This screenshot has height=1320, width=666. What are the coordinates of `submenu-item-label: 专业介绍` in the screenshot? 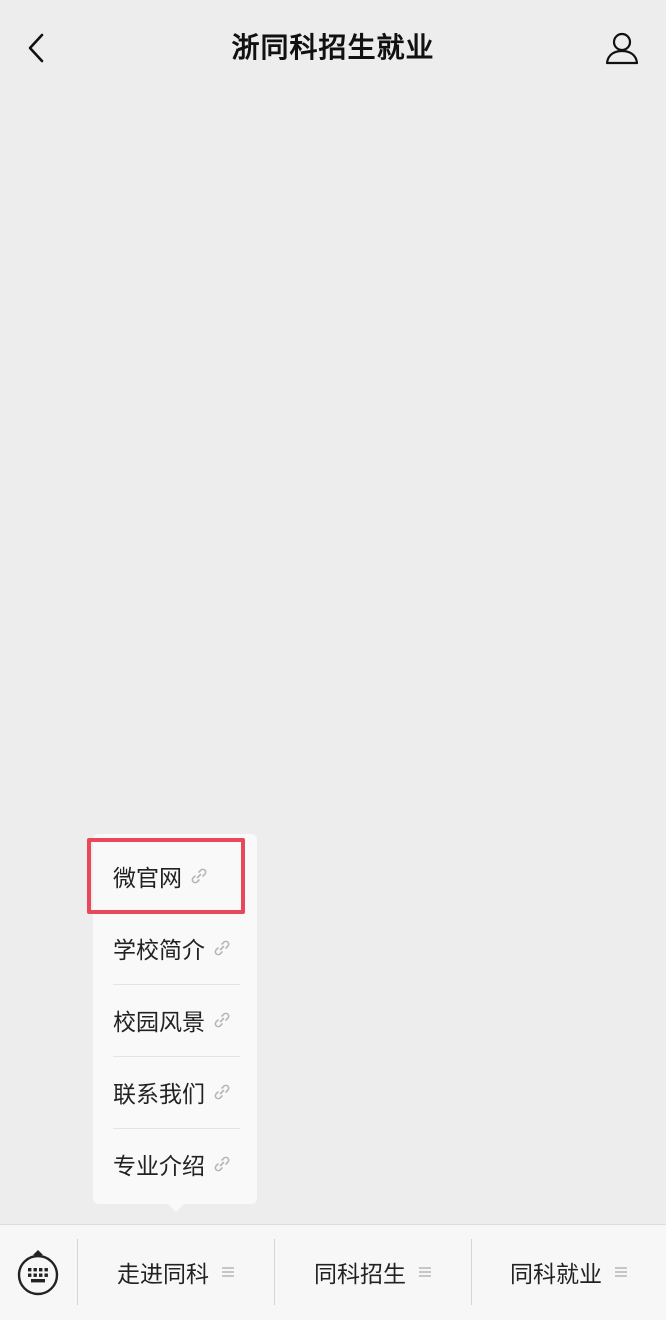 It's located at (159, 1167).